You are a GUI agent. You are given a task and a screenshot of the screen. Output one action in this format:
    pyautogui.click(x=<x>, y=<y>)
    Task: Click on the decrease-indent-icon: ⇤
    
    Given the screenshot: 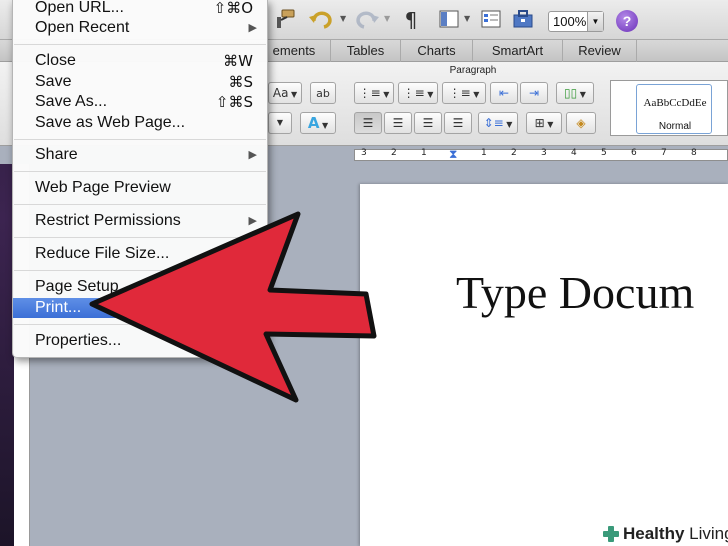 What is the action you would take?
    pyautogui.click(x=504, y=93)
    